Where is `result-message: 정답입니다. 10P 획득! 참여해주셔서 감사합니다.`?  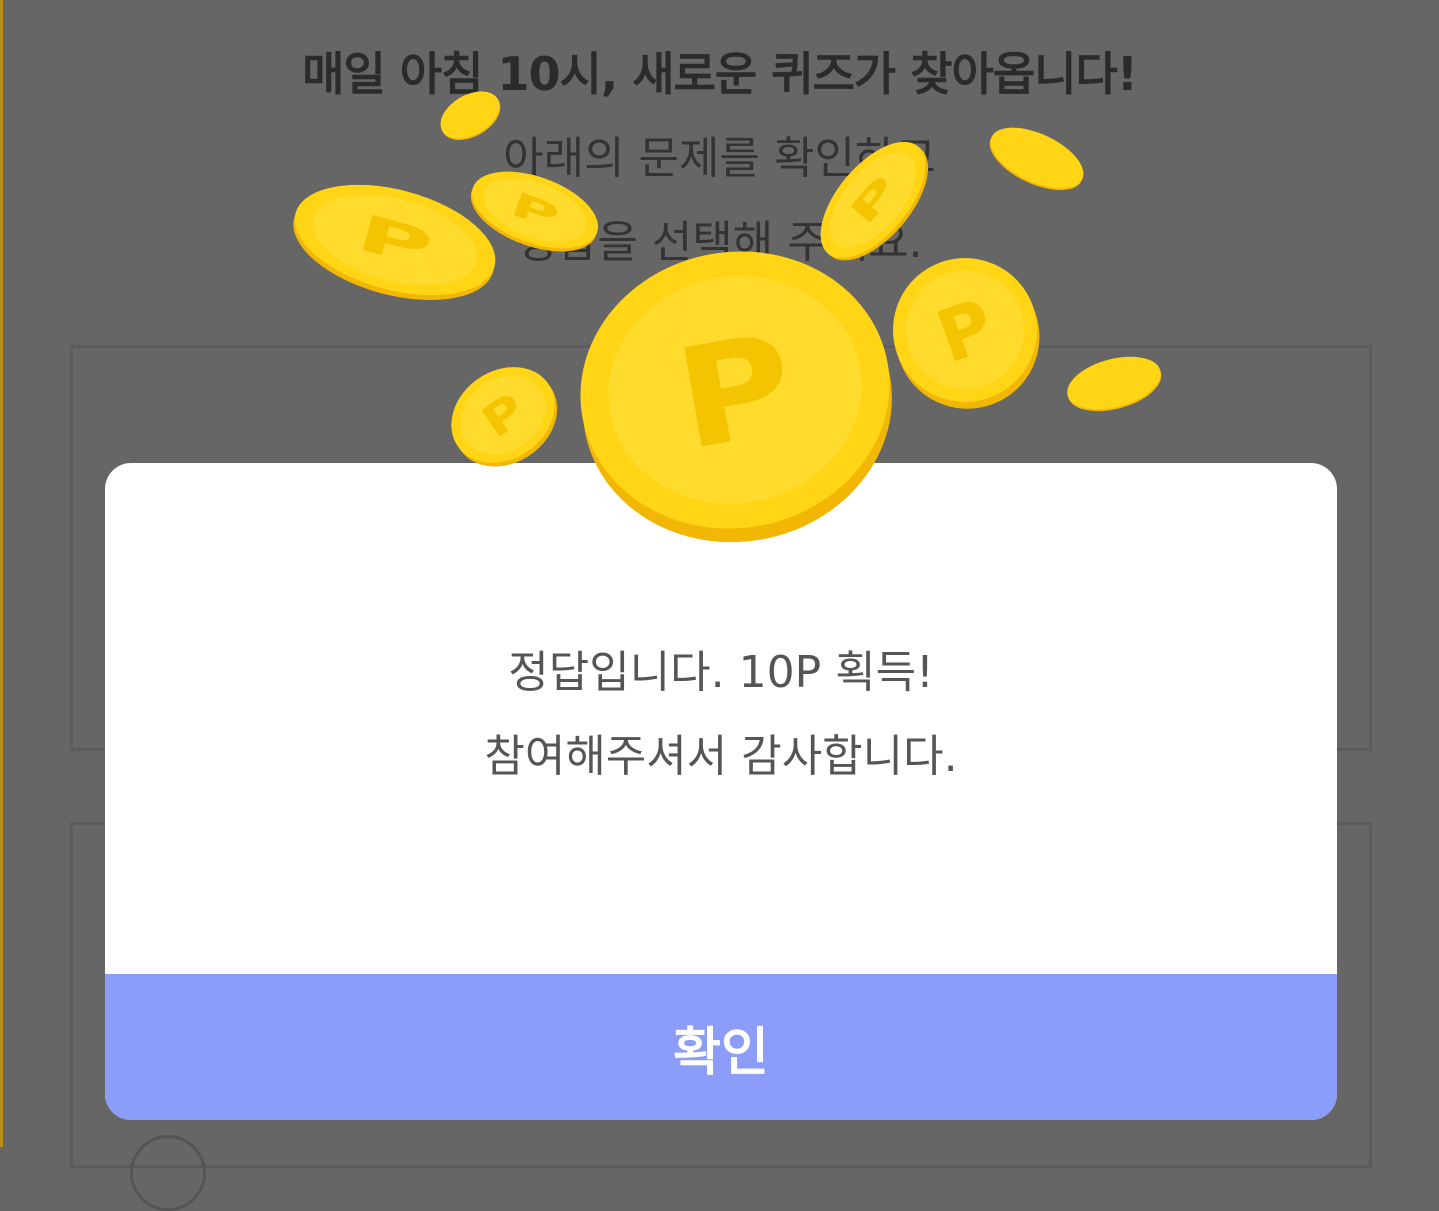 result-message: 정답입니다. 10P 획득! 참여해주셔서 감사합니다. is located at coordinates (721, 715).